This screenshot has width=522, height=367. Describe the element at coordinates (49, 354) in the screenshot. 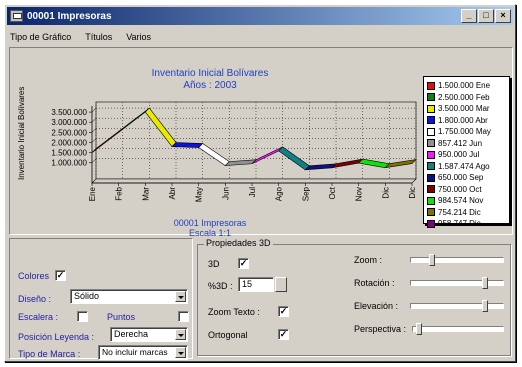

I see `tipo-marca-label: Tipo de Marca :` at that location.